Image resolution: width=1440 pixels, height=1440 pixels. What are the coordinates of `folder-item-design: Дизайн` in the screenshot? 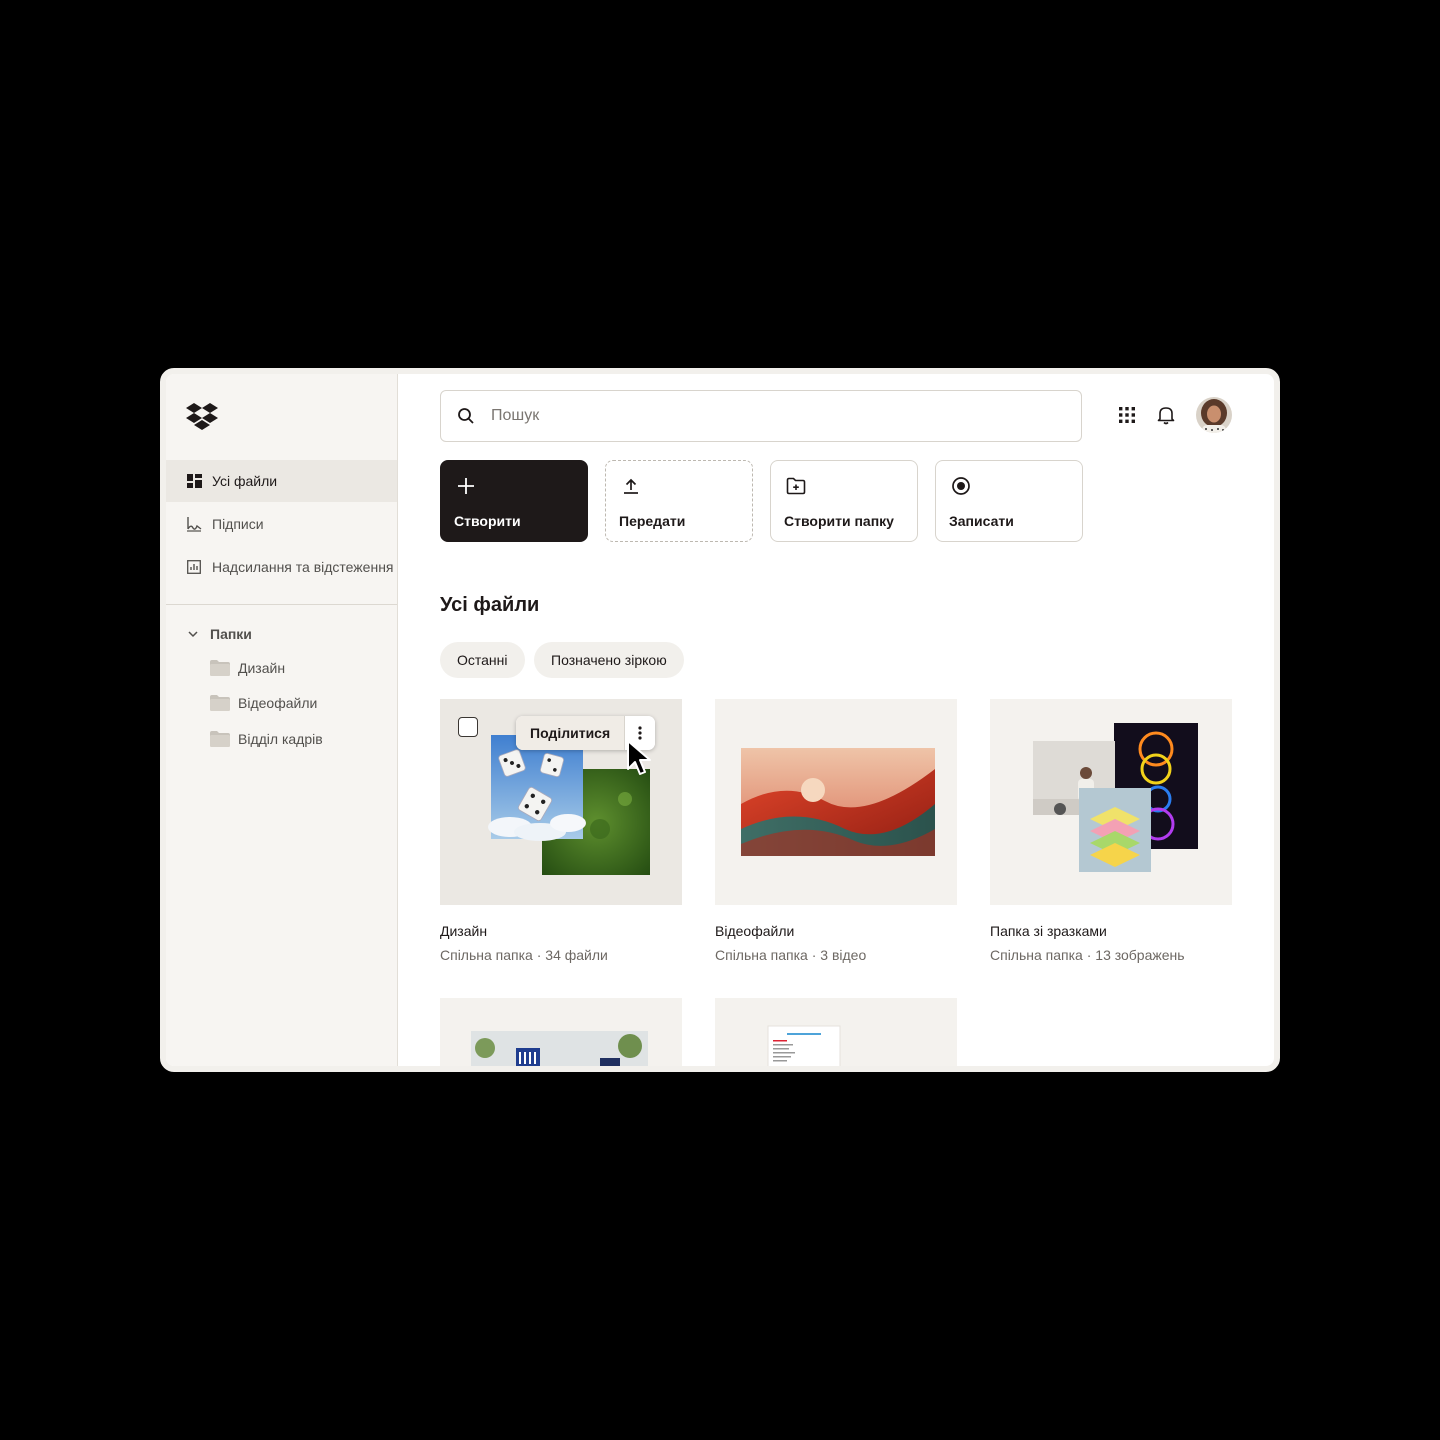 It's located at (247, 668).